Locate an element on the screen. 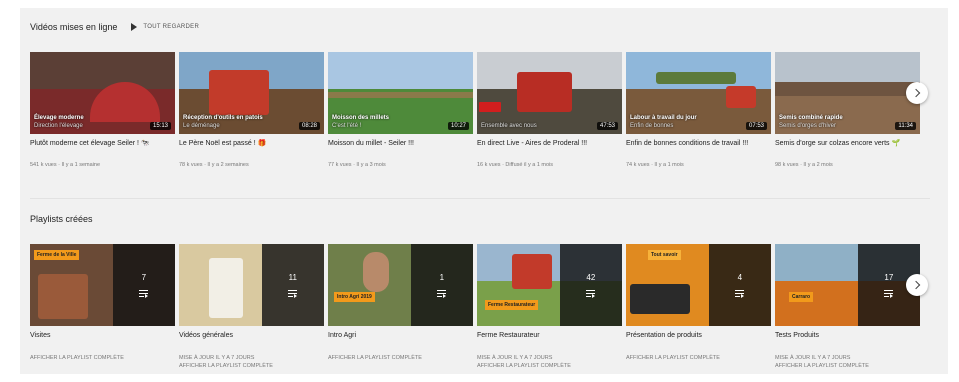  video-meta: 16 k vues · Diffusé il y a 1 mois is located at coordinates (515, 165).